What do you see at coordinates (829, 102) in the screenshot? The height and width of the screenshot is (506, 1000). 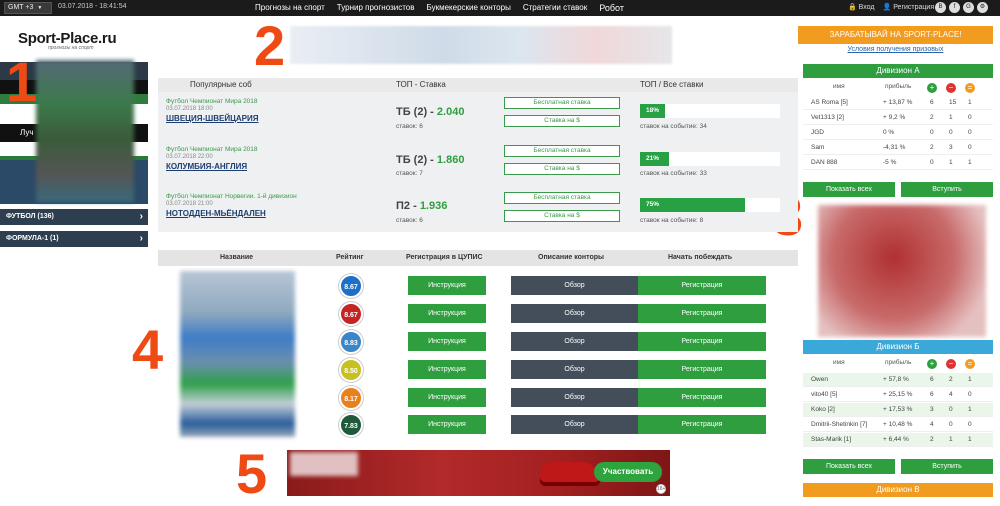 I see `user-name: AS Roma [5]` at bounding box center [829, 102].